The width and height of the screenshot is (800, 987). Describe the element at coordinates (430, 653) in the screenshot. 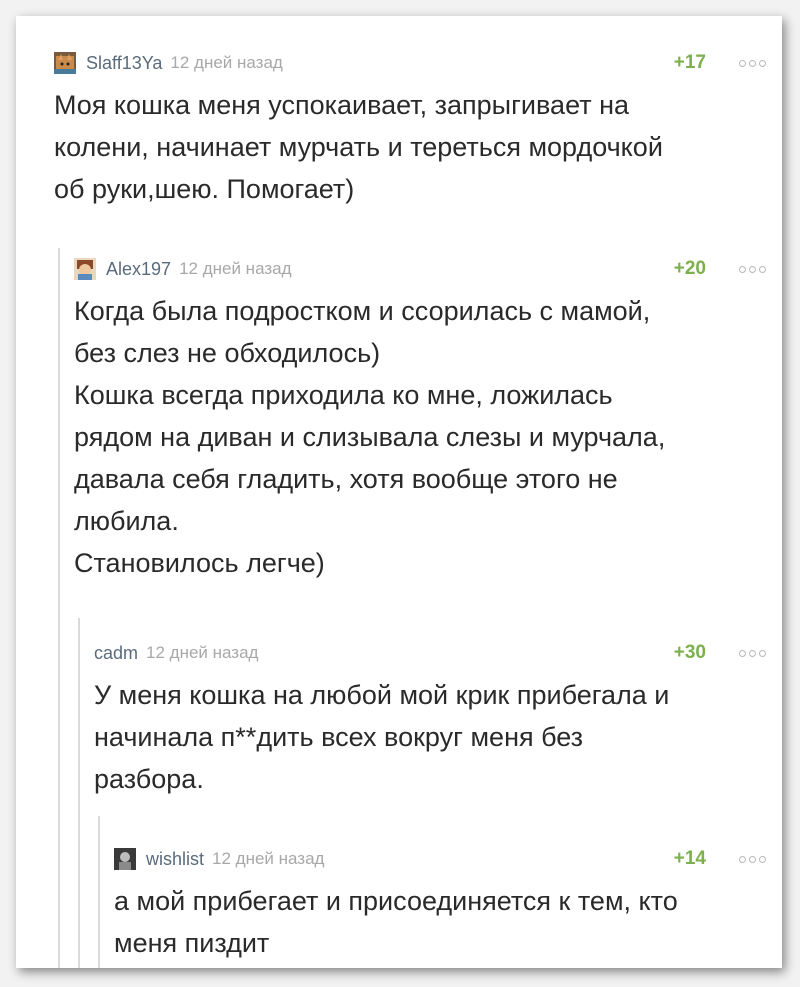

I see `comment-header: cadm 12 дней назад +30` at that location.